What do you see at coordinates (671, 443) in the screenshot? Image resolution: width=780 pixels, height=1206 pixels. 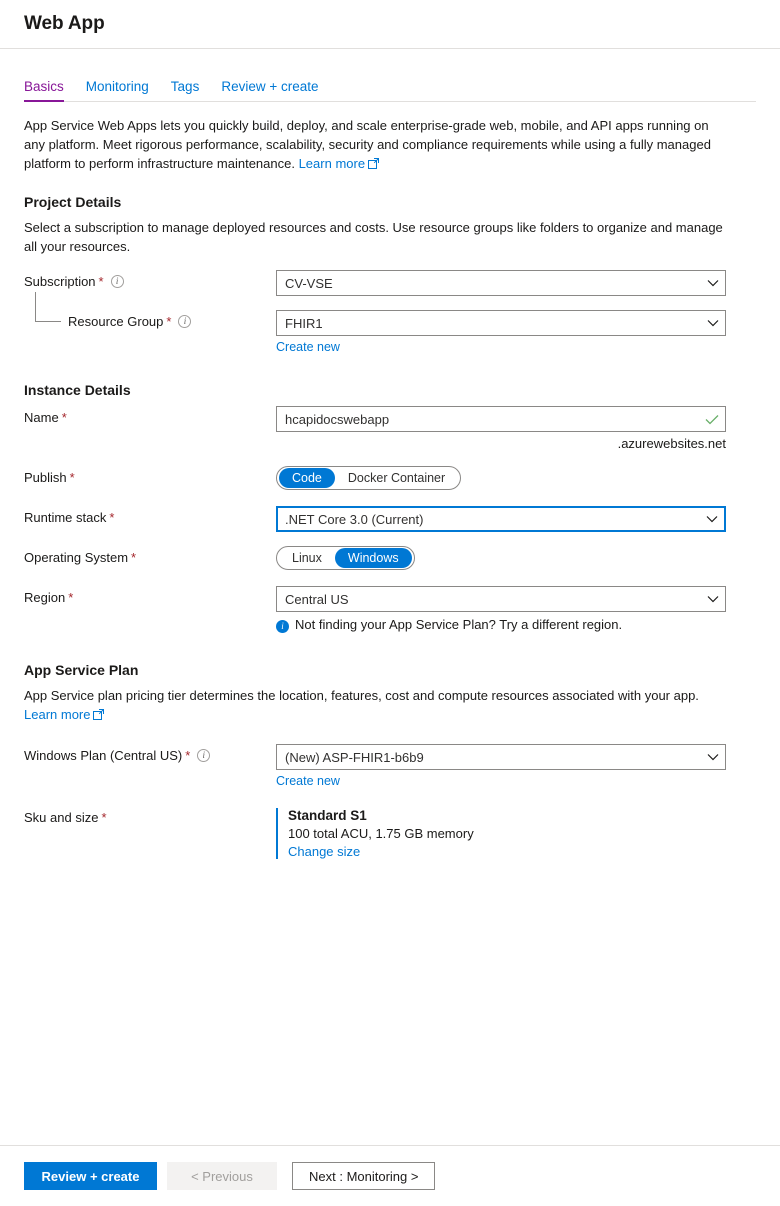 I see `name-domain-suffix: .azurewebsites.net` at bounding box center [671, 443].